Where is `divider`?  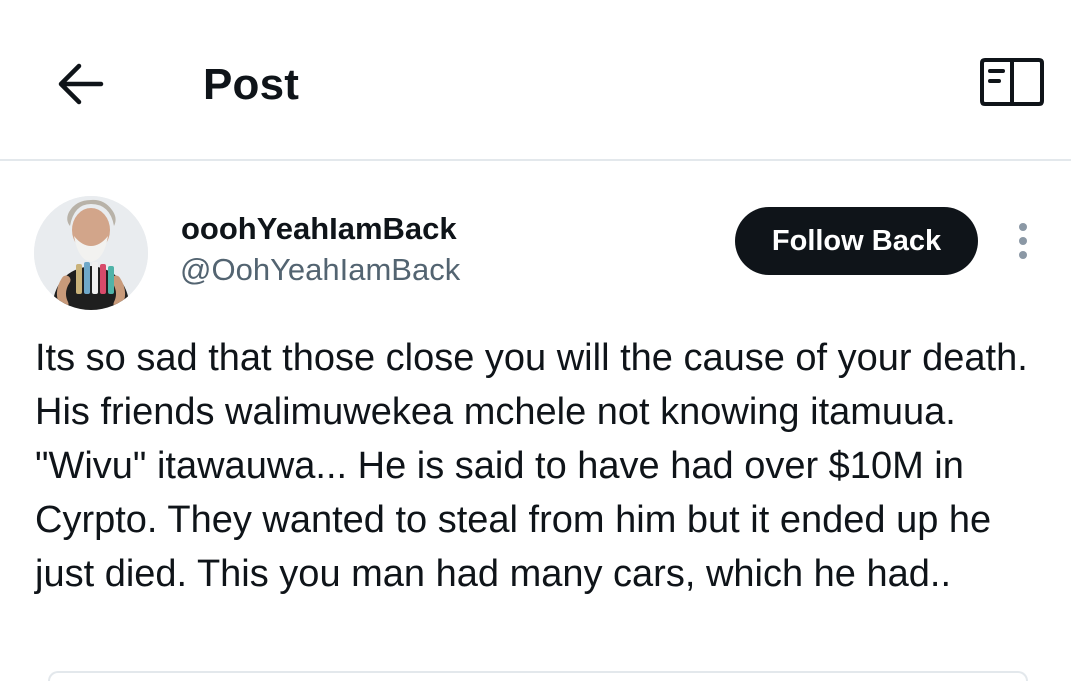
divider is located at coordinates (538, 676).